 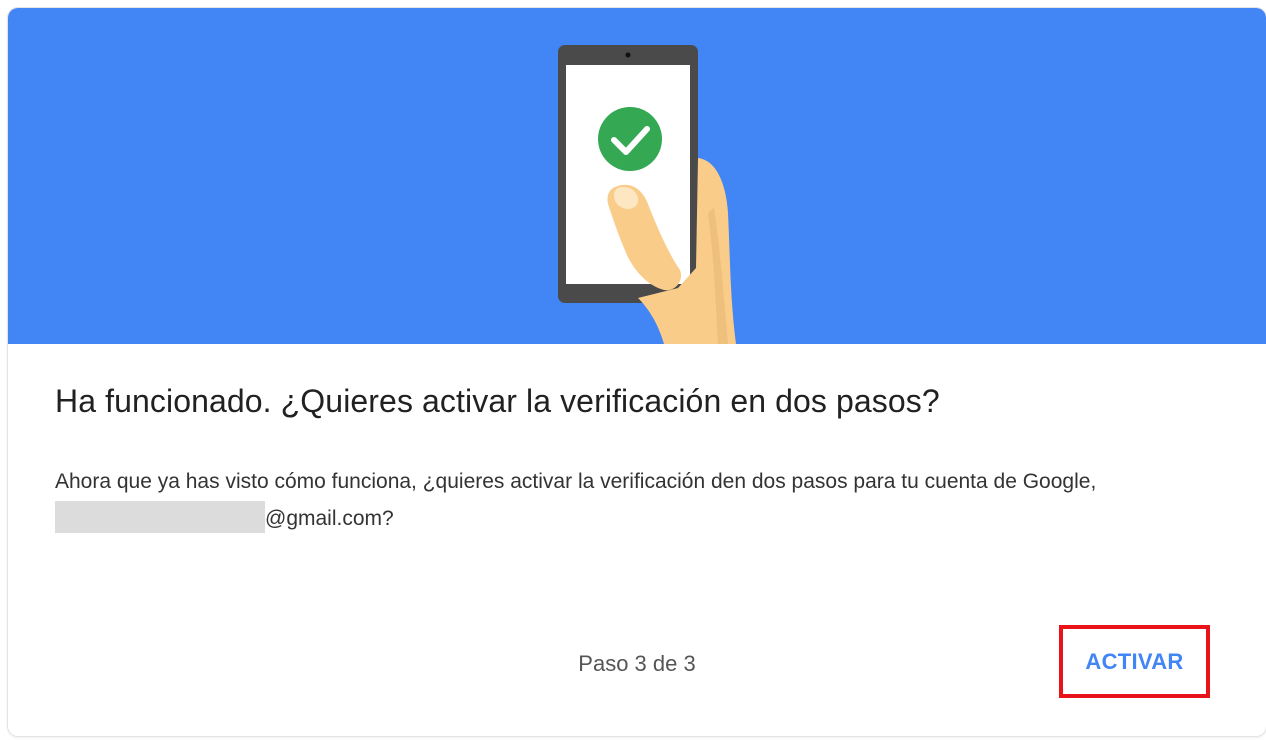 What do you see at coordinates (160, 517) in the screenshot?
I see `redacted-email-block` at bounding box center [160, 517].